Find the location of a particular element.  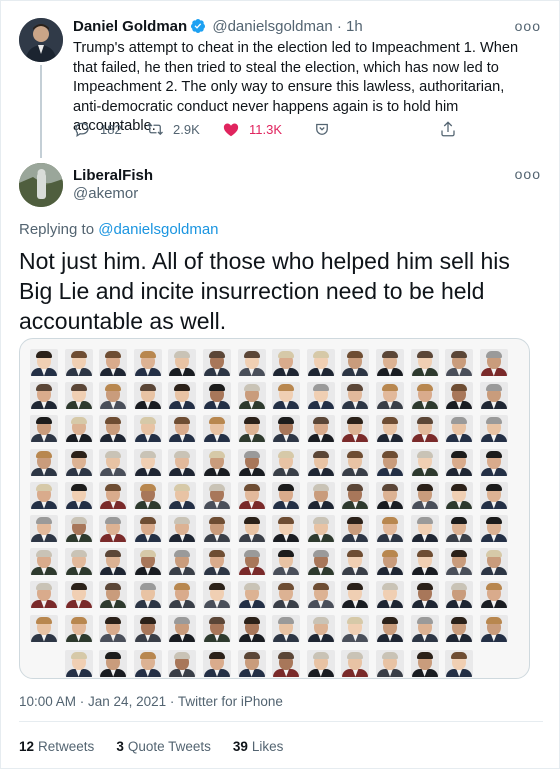

reply-more-options-icon: ooo is located at coordinates (528, 174).